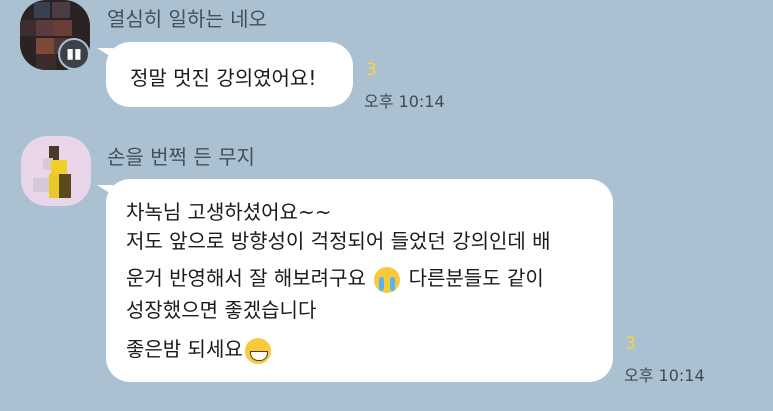  I want to click on message-text: 다른분들도 같이, so click(476, 278).